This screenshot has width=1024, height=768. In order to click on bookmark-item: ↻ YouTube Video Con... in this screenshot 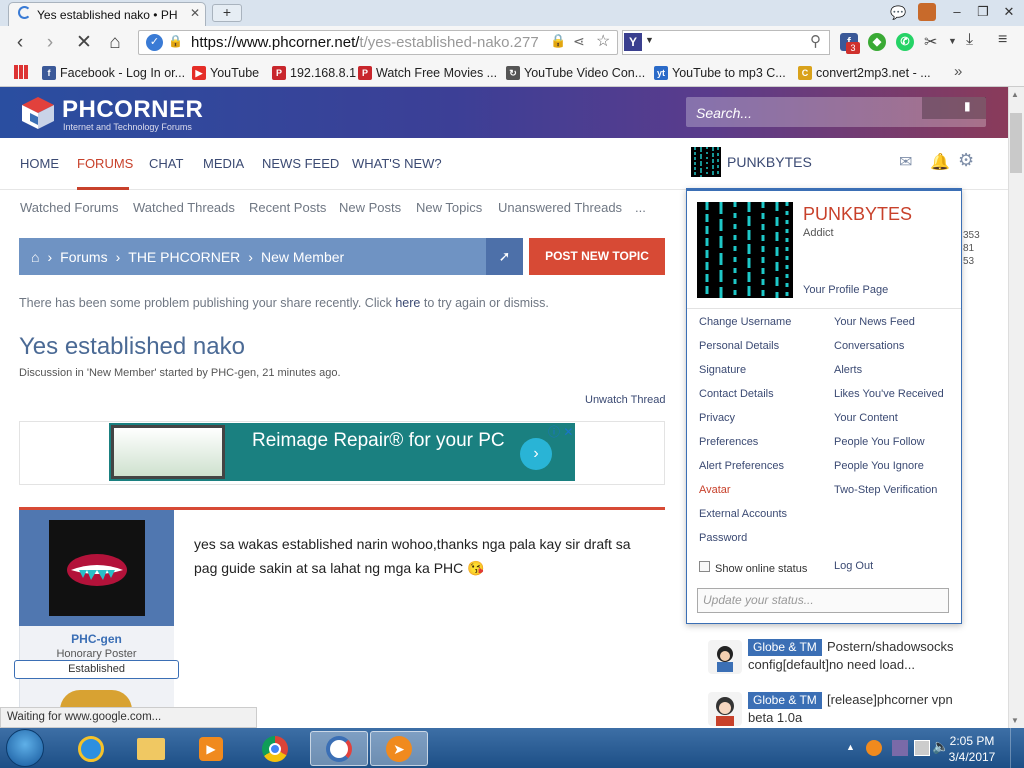, I will do `click(575, 73)`.